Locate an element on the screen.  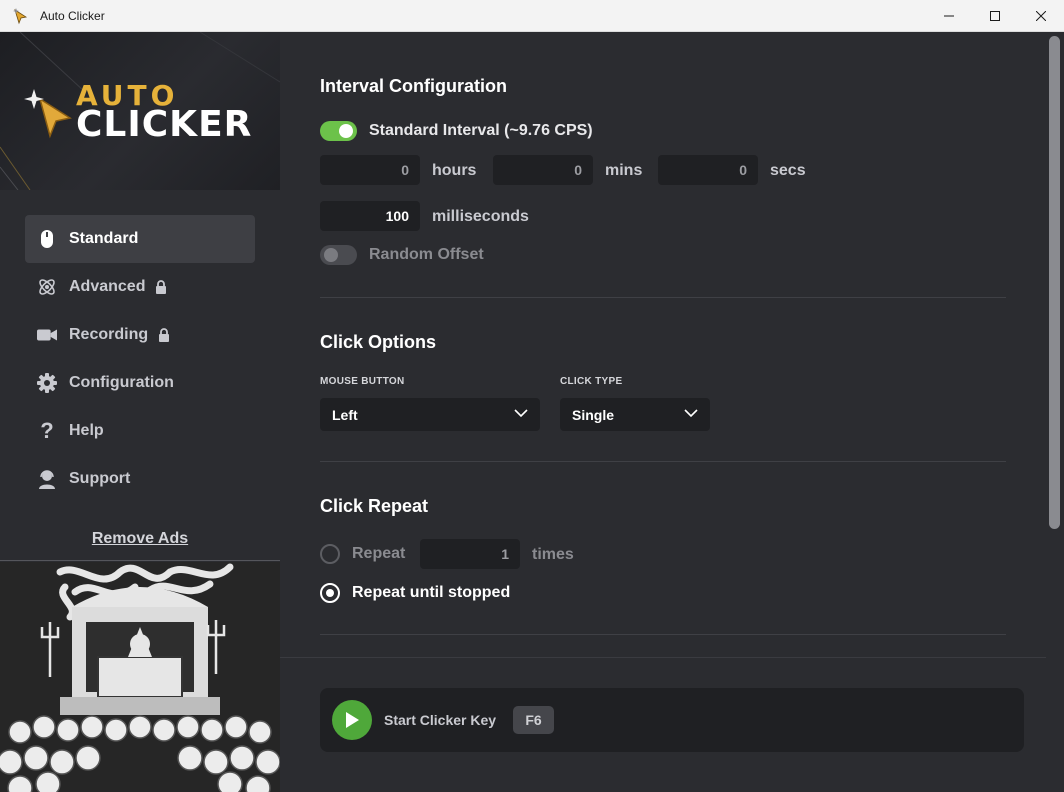
ad-illustration is located at coordinates (140, 677).